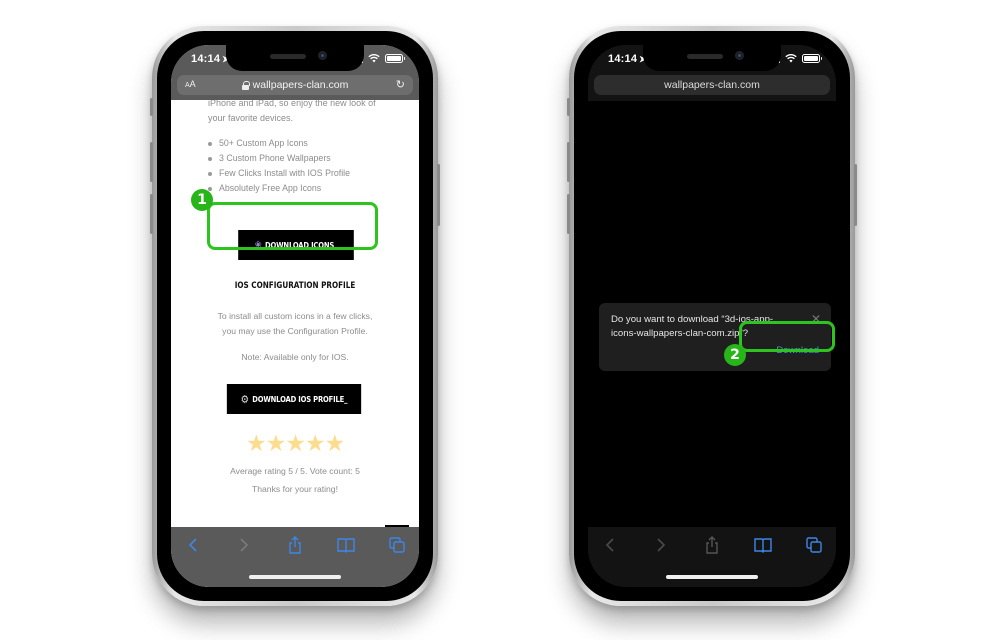  I want to click on intro-line: your favorite devices., so click(251, 118).